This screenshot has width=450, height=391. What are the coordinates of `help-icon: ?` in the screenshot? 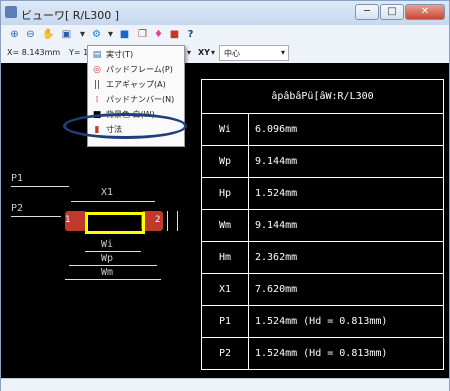 It's located at (190, 34).